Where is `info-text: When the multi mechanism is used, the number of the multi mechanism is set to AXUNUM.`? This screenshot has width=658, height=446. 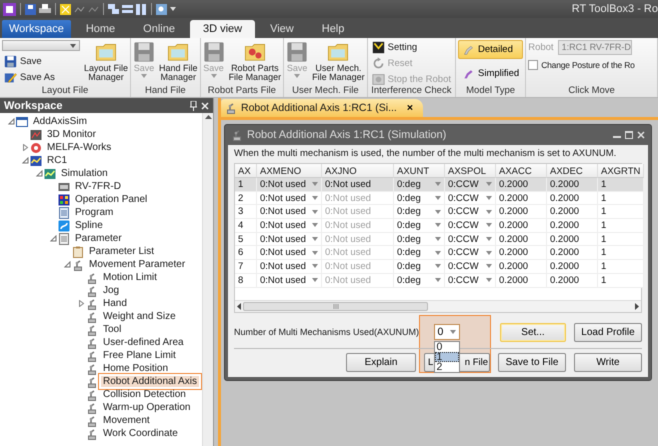
info-text: When the multi mechanism is used, the number of the multi mechanism is set to AXUNUM. is located at coordinates (425, 154).